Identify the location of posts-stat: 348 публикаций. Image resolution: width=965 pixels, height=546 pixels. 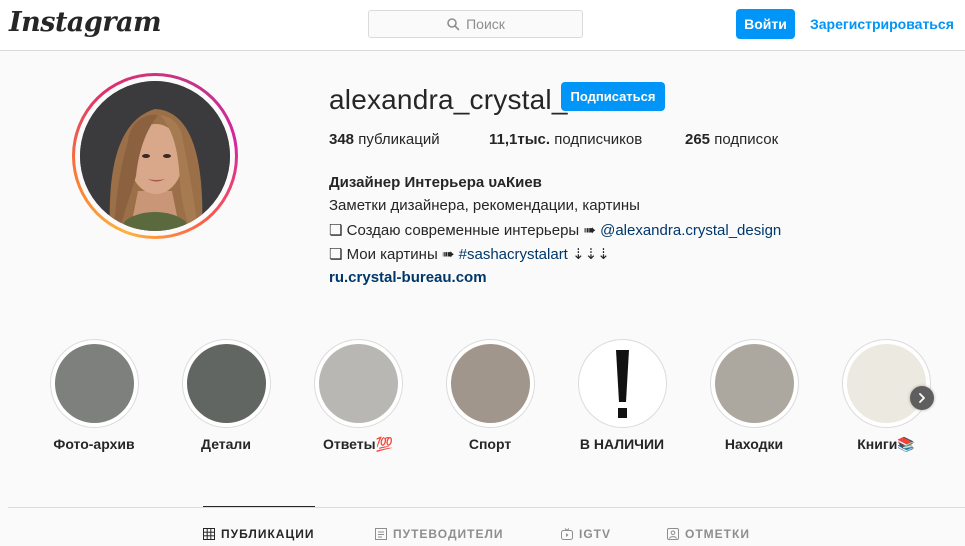
(384, 139).